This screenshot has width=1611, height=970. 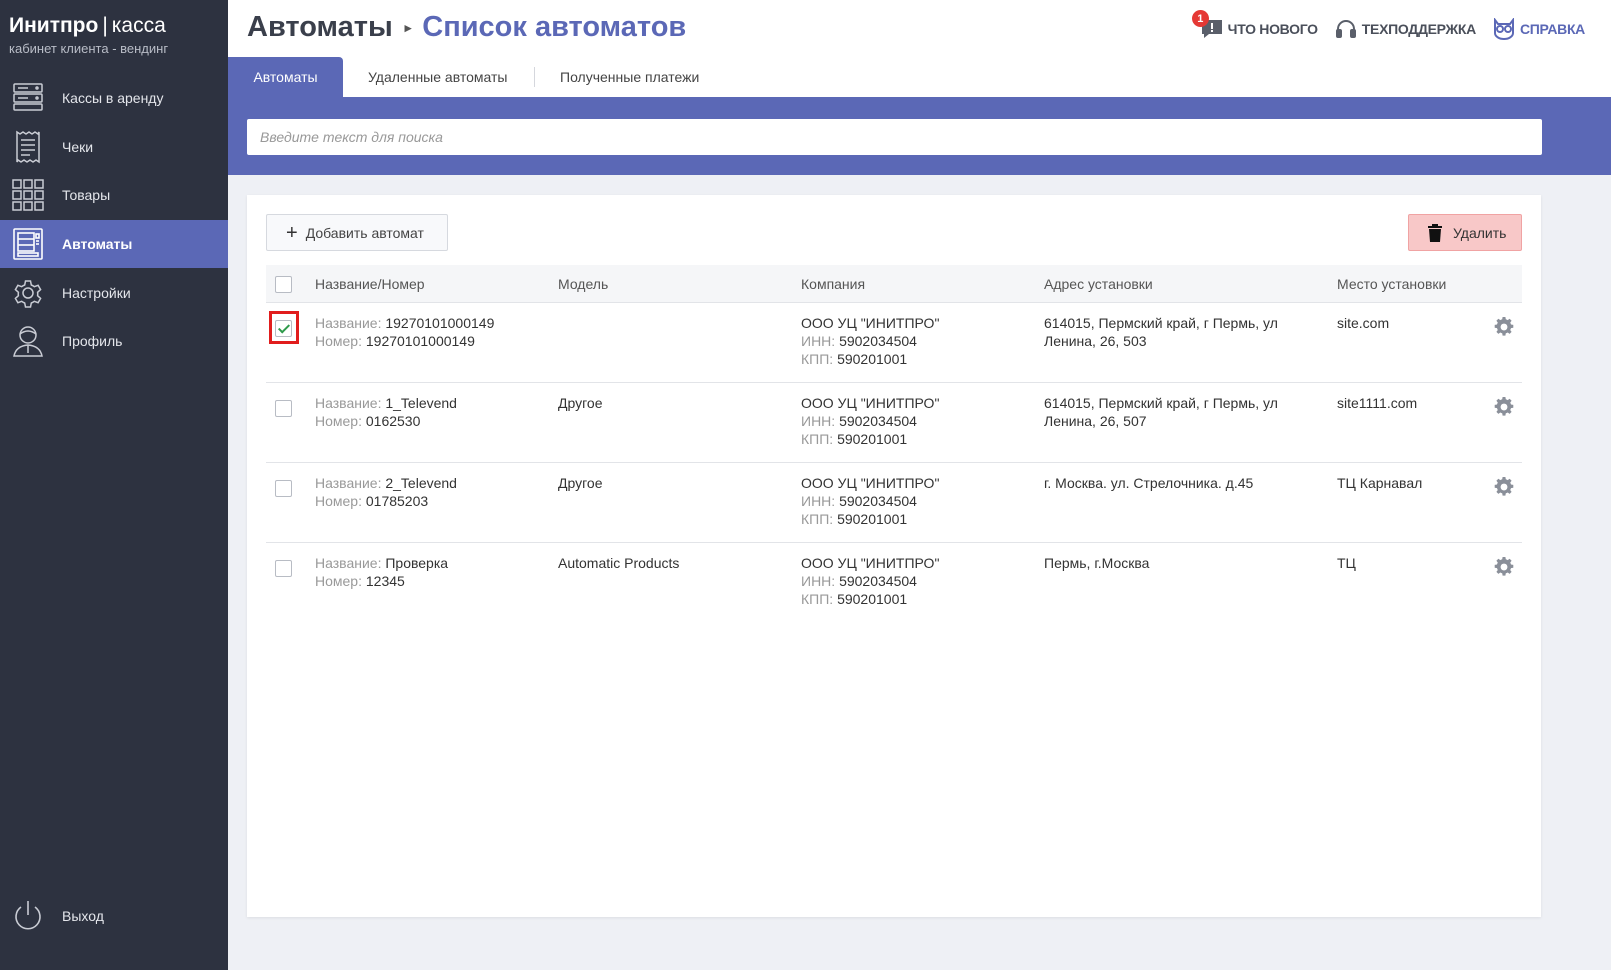 What do you see at coordinates (364, 232) in the screenshot?
I see `add-machine-label: Добавить автомат` at bounding box center [364, 232].